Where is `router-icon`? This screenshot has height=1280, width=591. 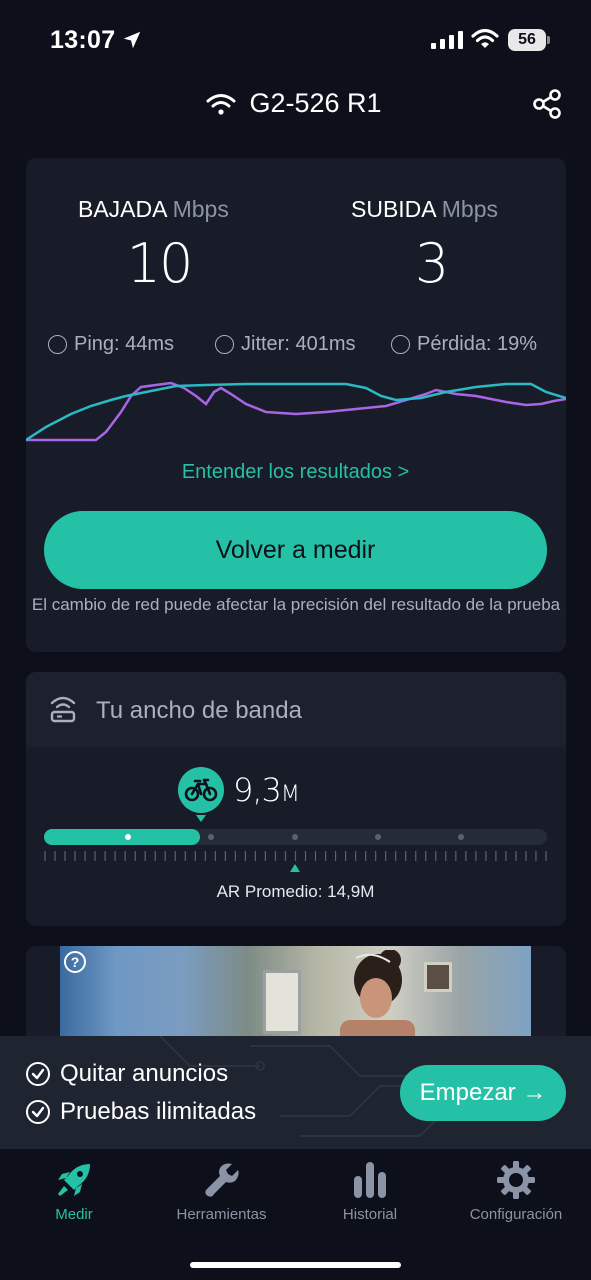 router-icon is located at coordinates (63, 709).